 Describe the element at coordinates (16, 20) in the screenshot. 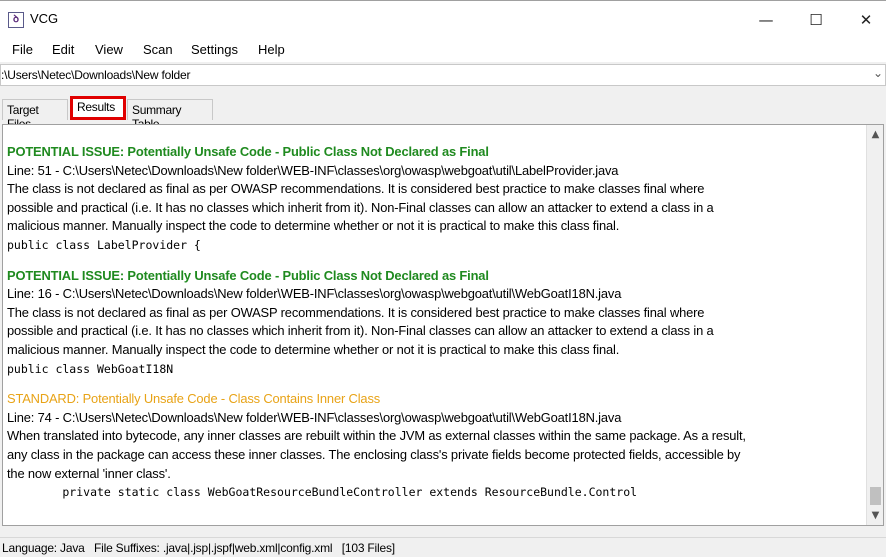

I see `vcg-app-icon: ꝺ` at that location.